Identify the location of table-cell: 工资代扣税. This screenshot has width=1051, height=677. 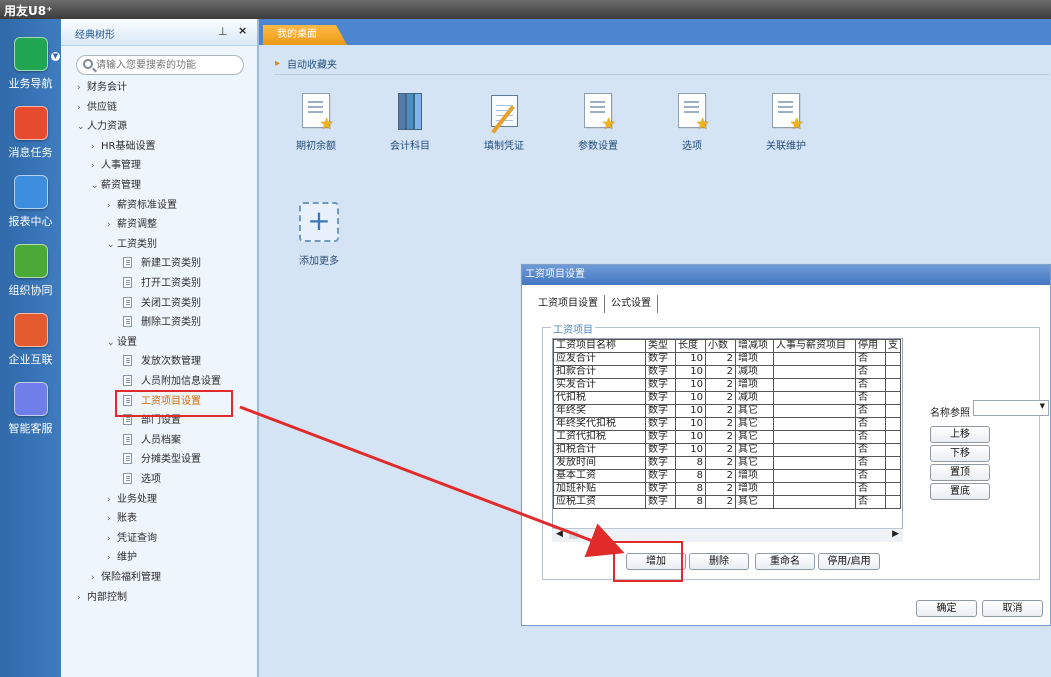
(599, 437).